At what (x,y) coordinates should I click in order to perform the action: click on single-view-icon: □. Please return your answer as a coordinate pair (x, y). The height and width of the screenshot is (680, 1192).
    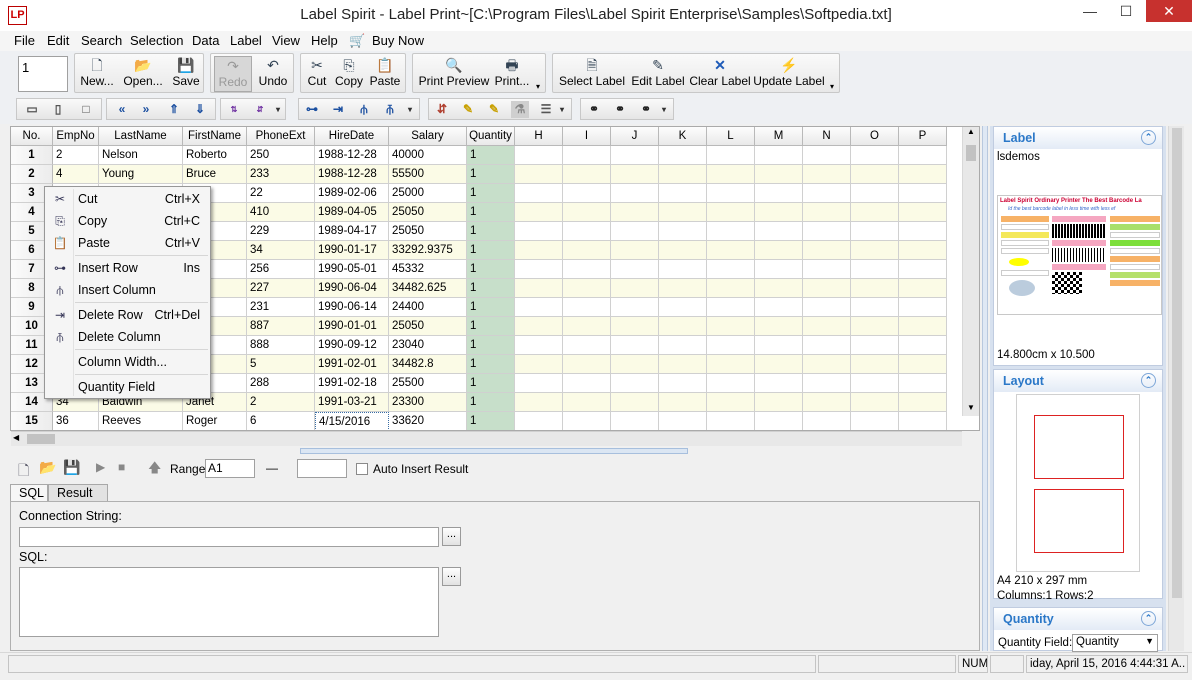
    Looking at the image, I should click on (86, 109).